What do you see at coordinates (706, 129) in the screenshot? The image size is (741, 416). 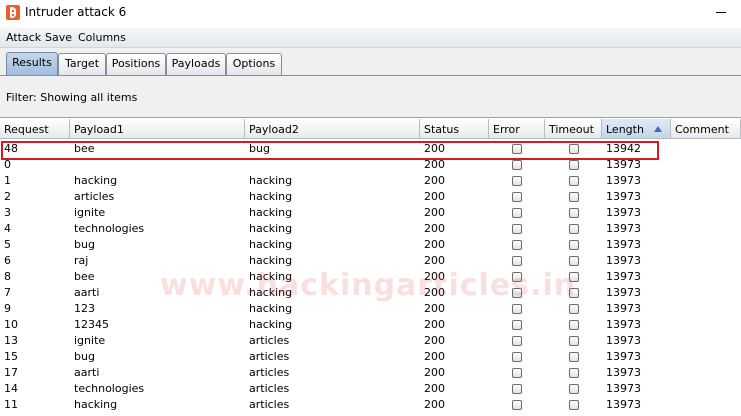 I see `column-header-comment: Comment` at bounding box center [706, 129].